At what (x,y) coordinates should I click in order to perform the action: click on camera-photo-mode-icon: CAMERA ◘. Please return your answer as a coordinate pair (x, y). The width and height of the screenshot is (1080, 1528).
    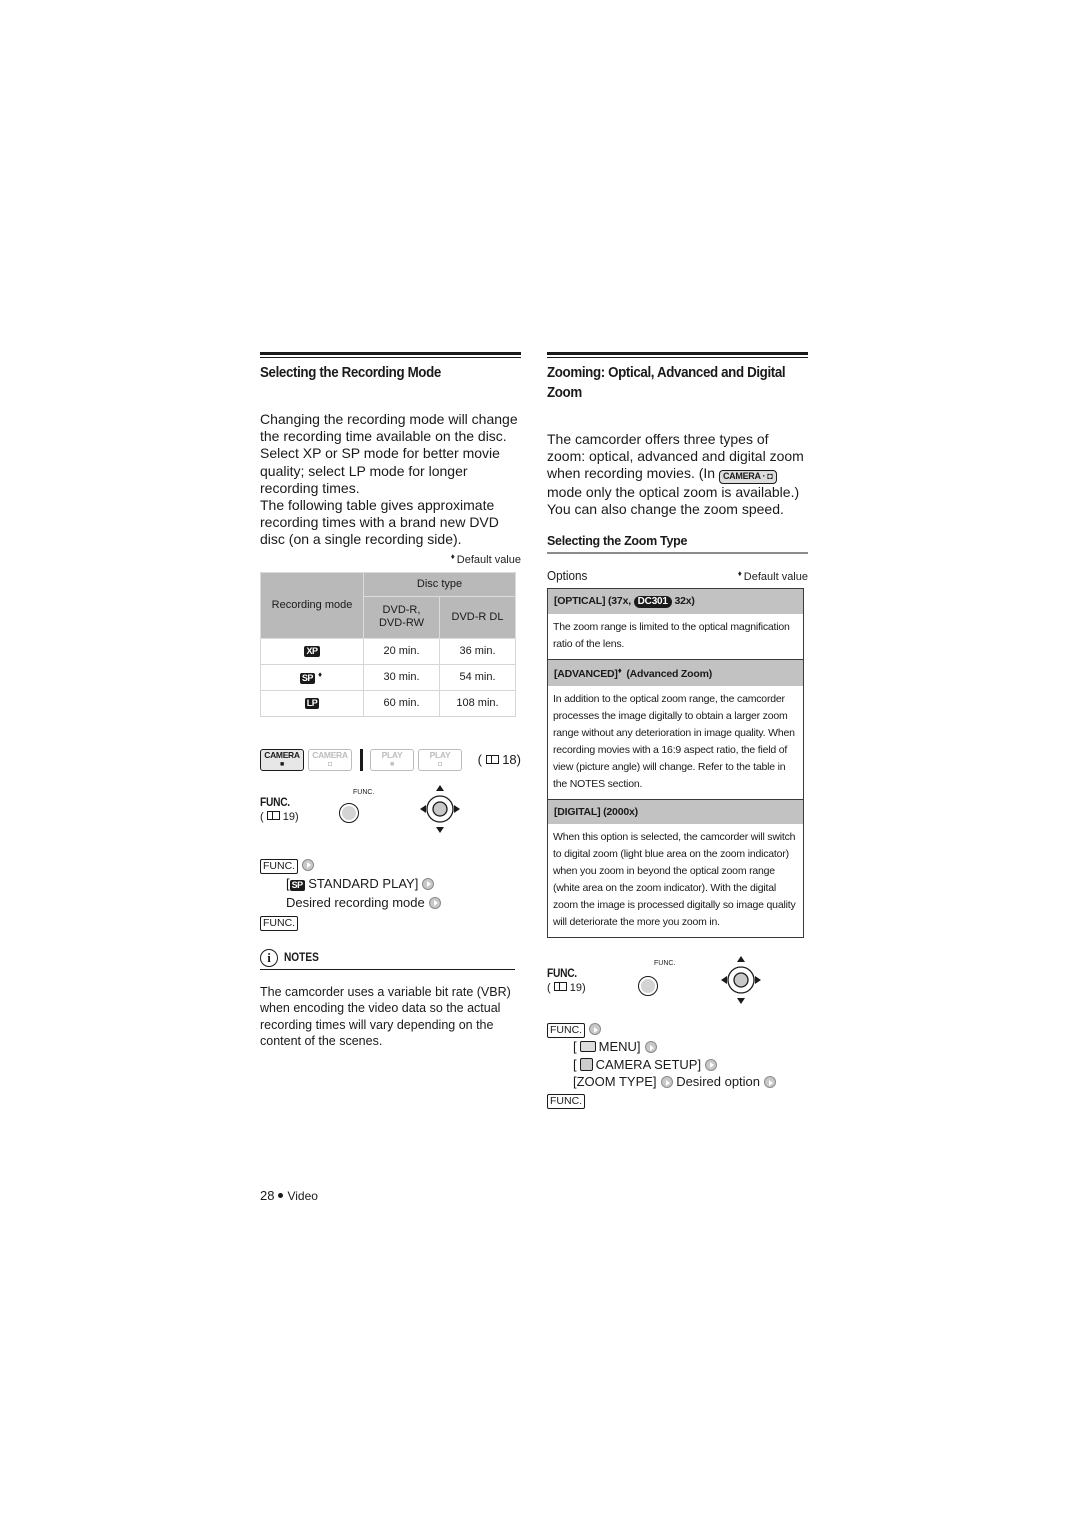
    Looking at the image, I should click on (330, 759).